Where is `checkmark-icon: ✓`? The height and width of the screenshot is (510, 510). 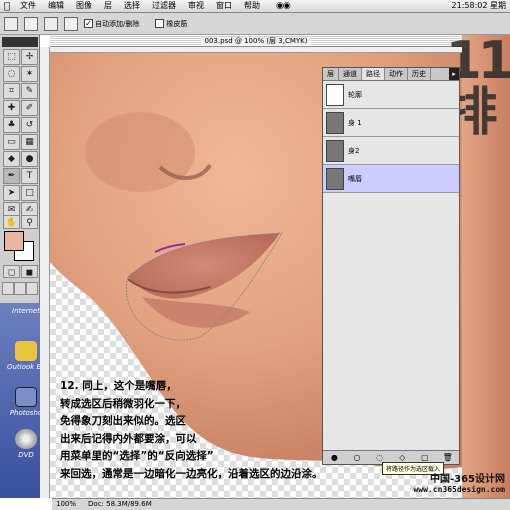
checkmark-icon: ✓ is located at coordinates (88, 23).